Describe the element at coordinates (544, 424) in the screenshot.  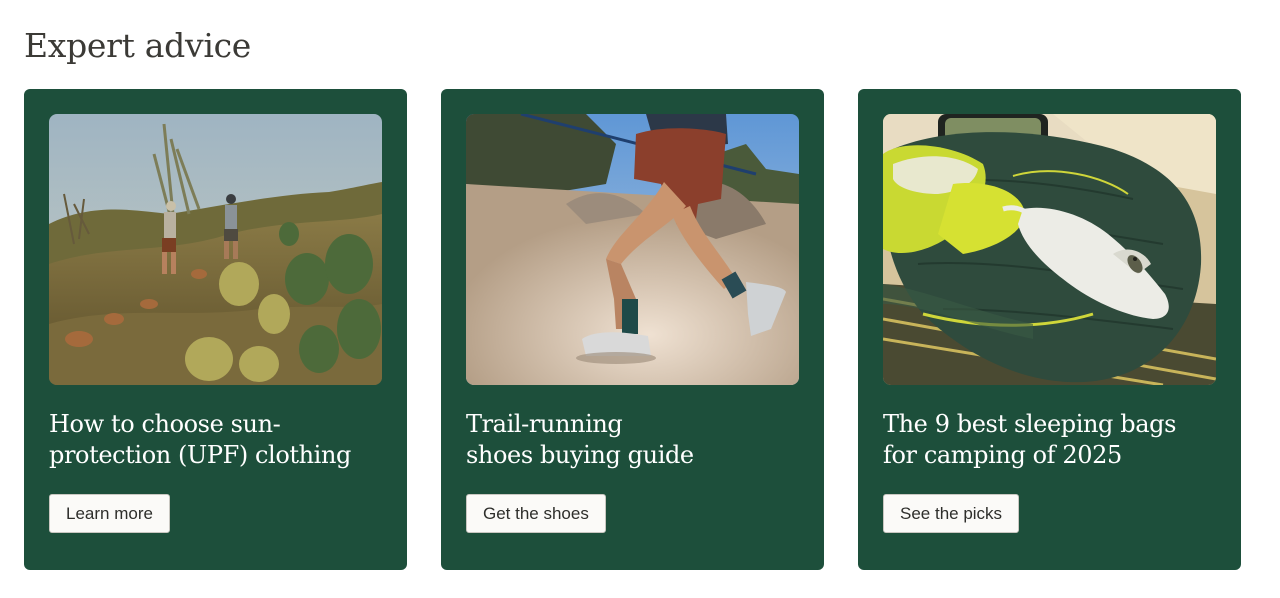
I see `card-title-line: Trail-running` at that location.